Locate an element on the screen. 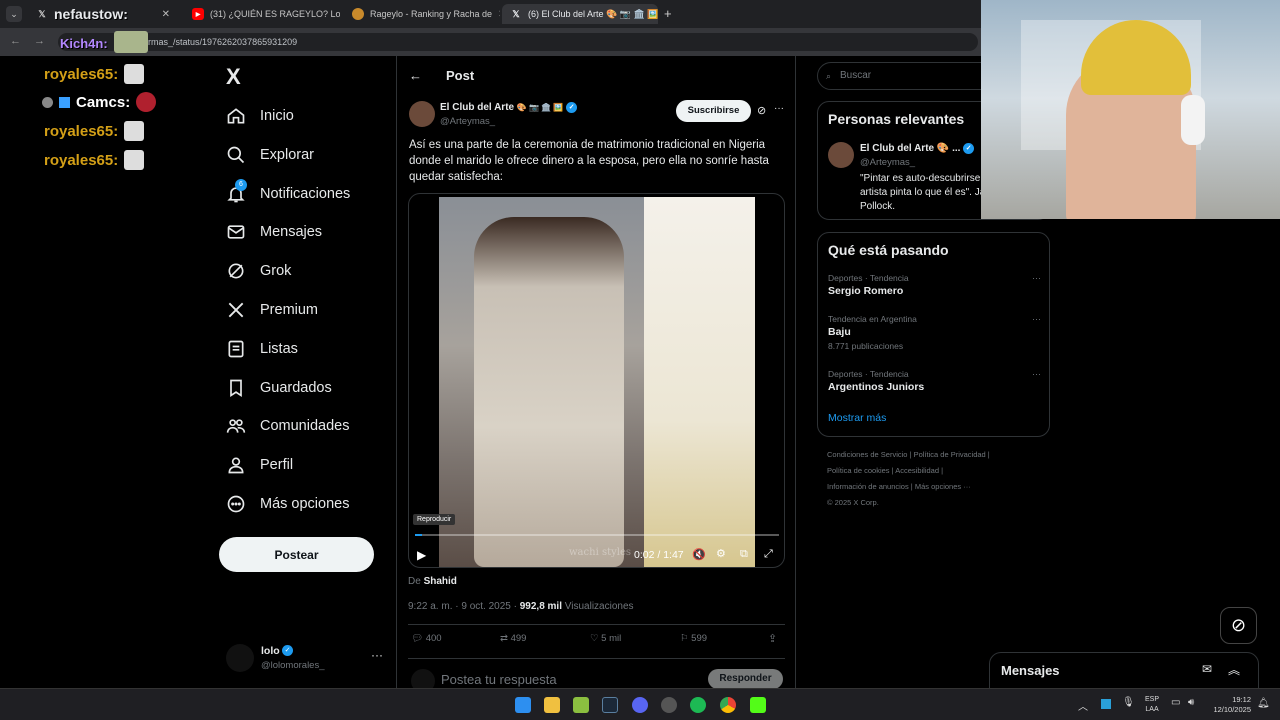 This screenshot has width=1280, height=720. footer-link: Información de anuncios is located at coordinates (868, 486).